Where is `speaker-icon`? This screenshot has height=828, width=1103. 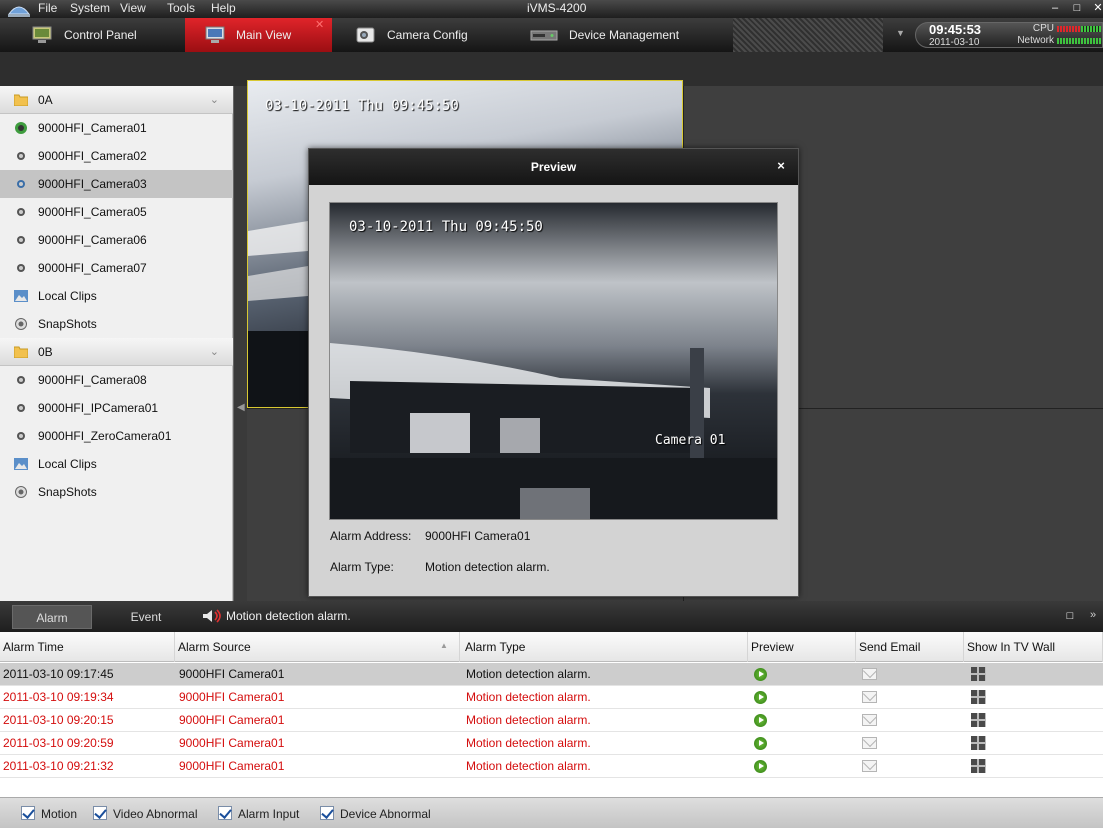
speaker-icon is located at coordinates (212, 616).